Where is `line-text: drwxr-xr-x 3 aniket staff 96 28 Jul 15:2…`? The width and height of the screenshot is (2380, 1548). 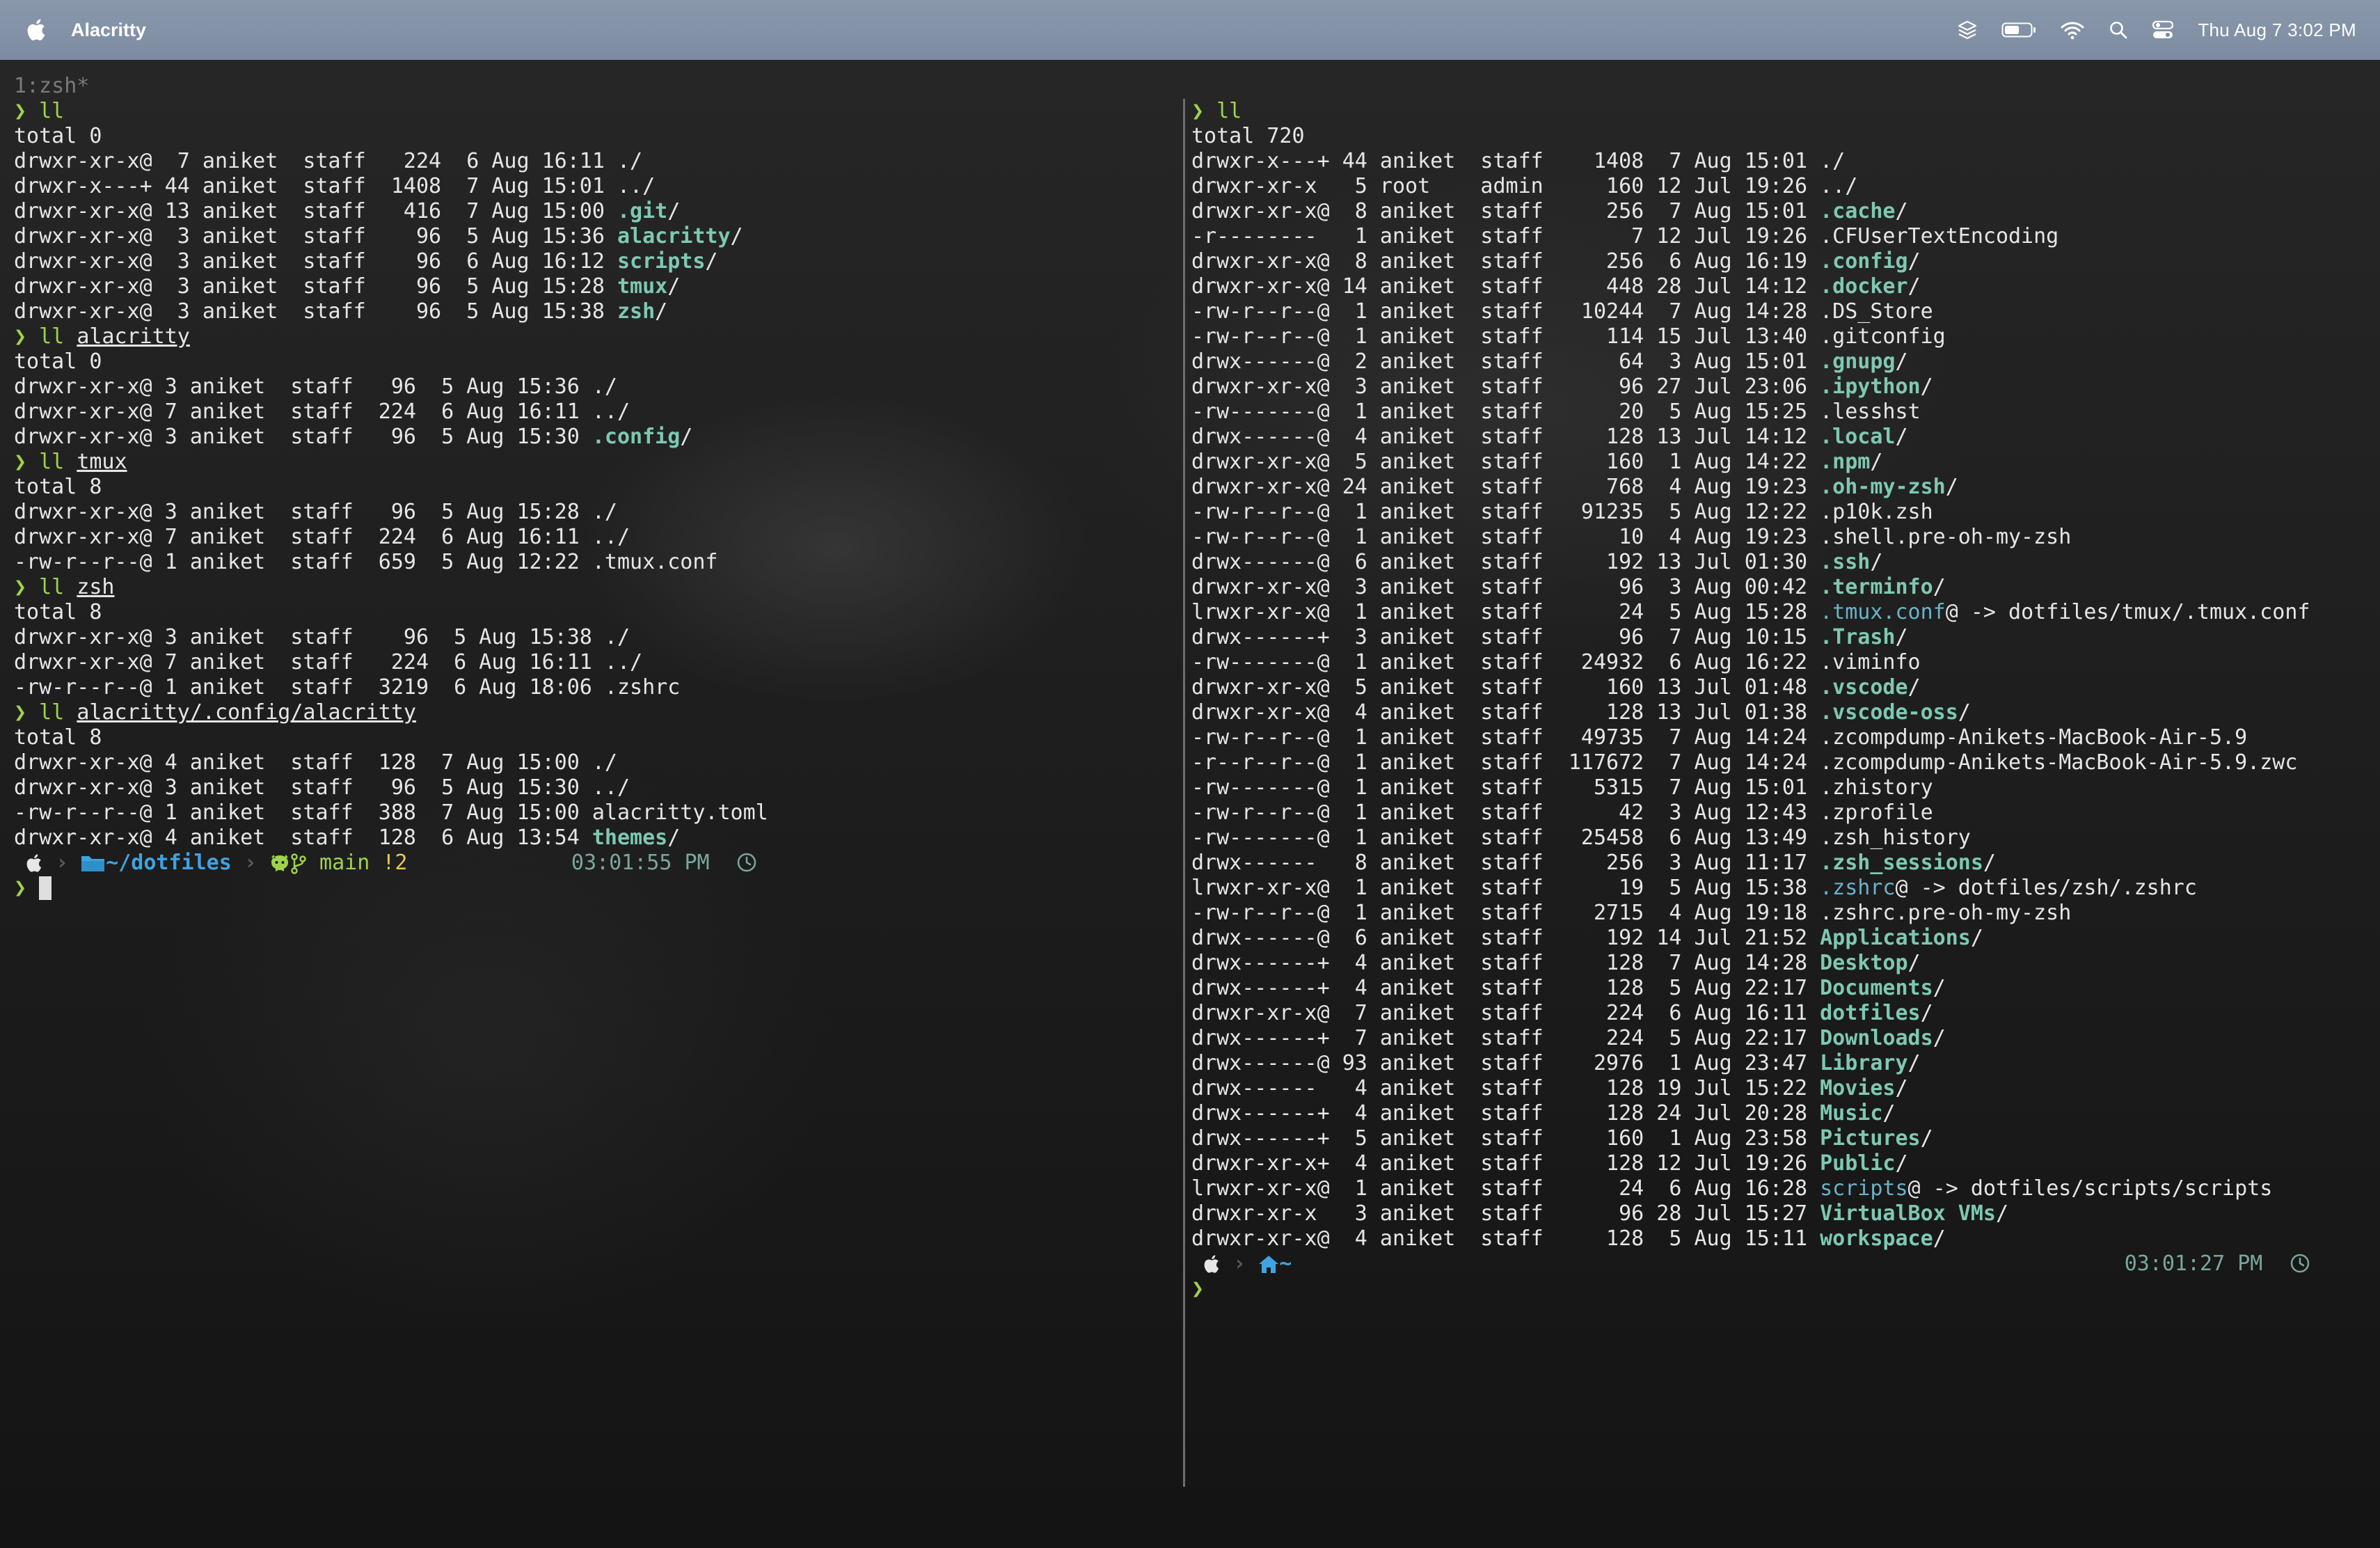 line-text: drwxr-xr-x 3 aniket staff 96 28 Jul 15:2… is located at coordinates (1505, 1213).